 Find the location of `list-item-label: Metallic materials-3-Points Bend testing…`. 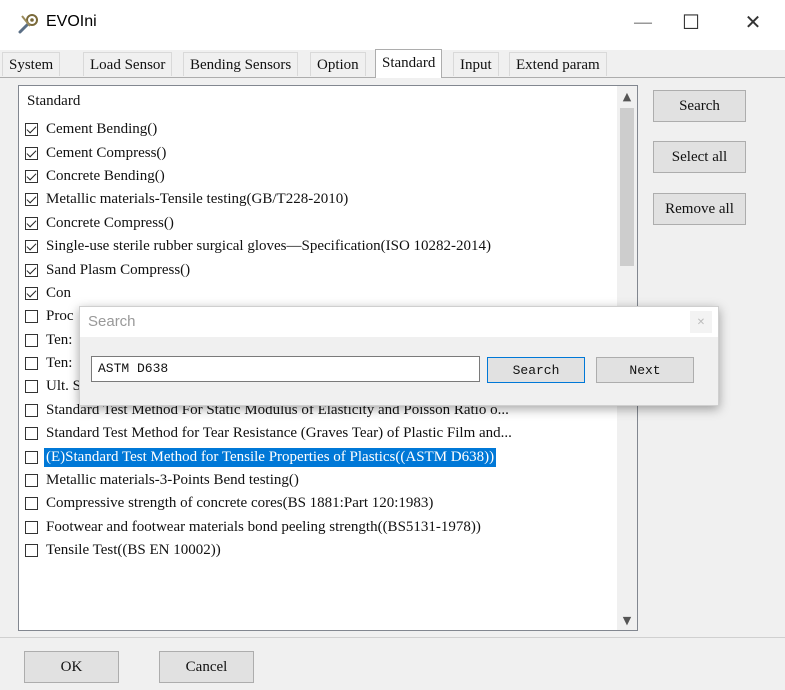

list-item-label: Metallic materials-3-Points Bend testing… is located at coordinates (172, 480).